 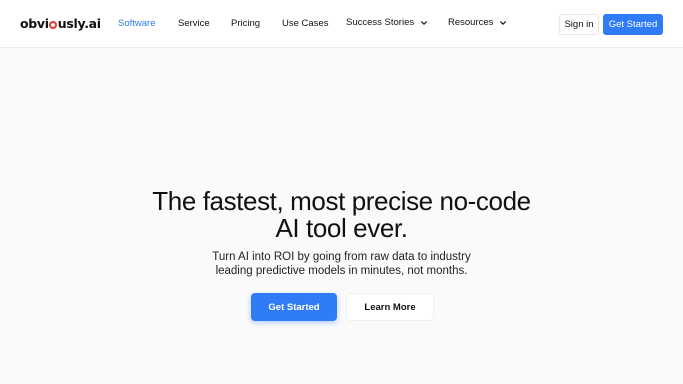 I want to click on hero-get-started-label: Get Started, so click(x=294, y=307).